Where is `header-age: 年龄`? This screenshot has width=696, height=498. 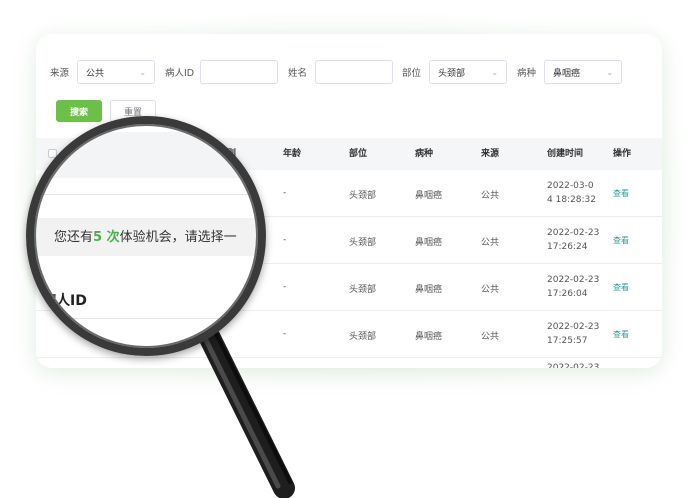
header-age: 年龄 is located at coordinates (292, 154).